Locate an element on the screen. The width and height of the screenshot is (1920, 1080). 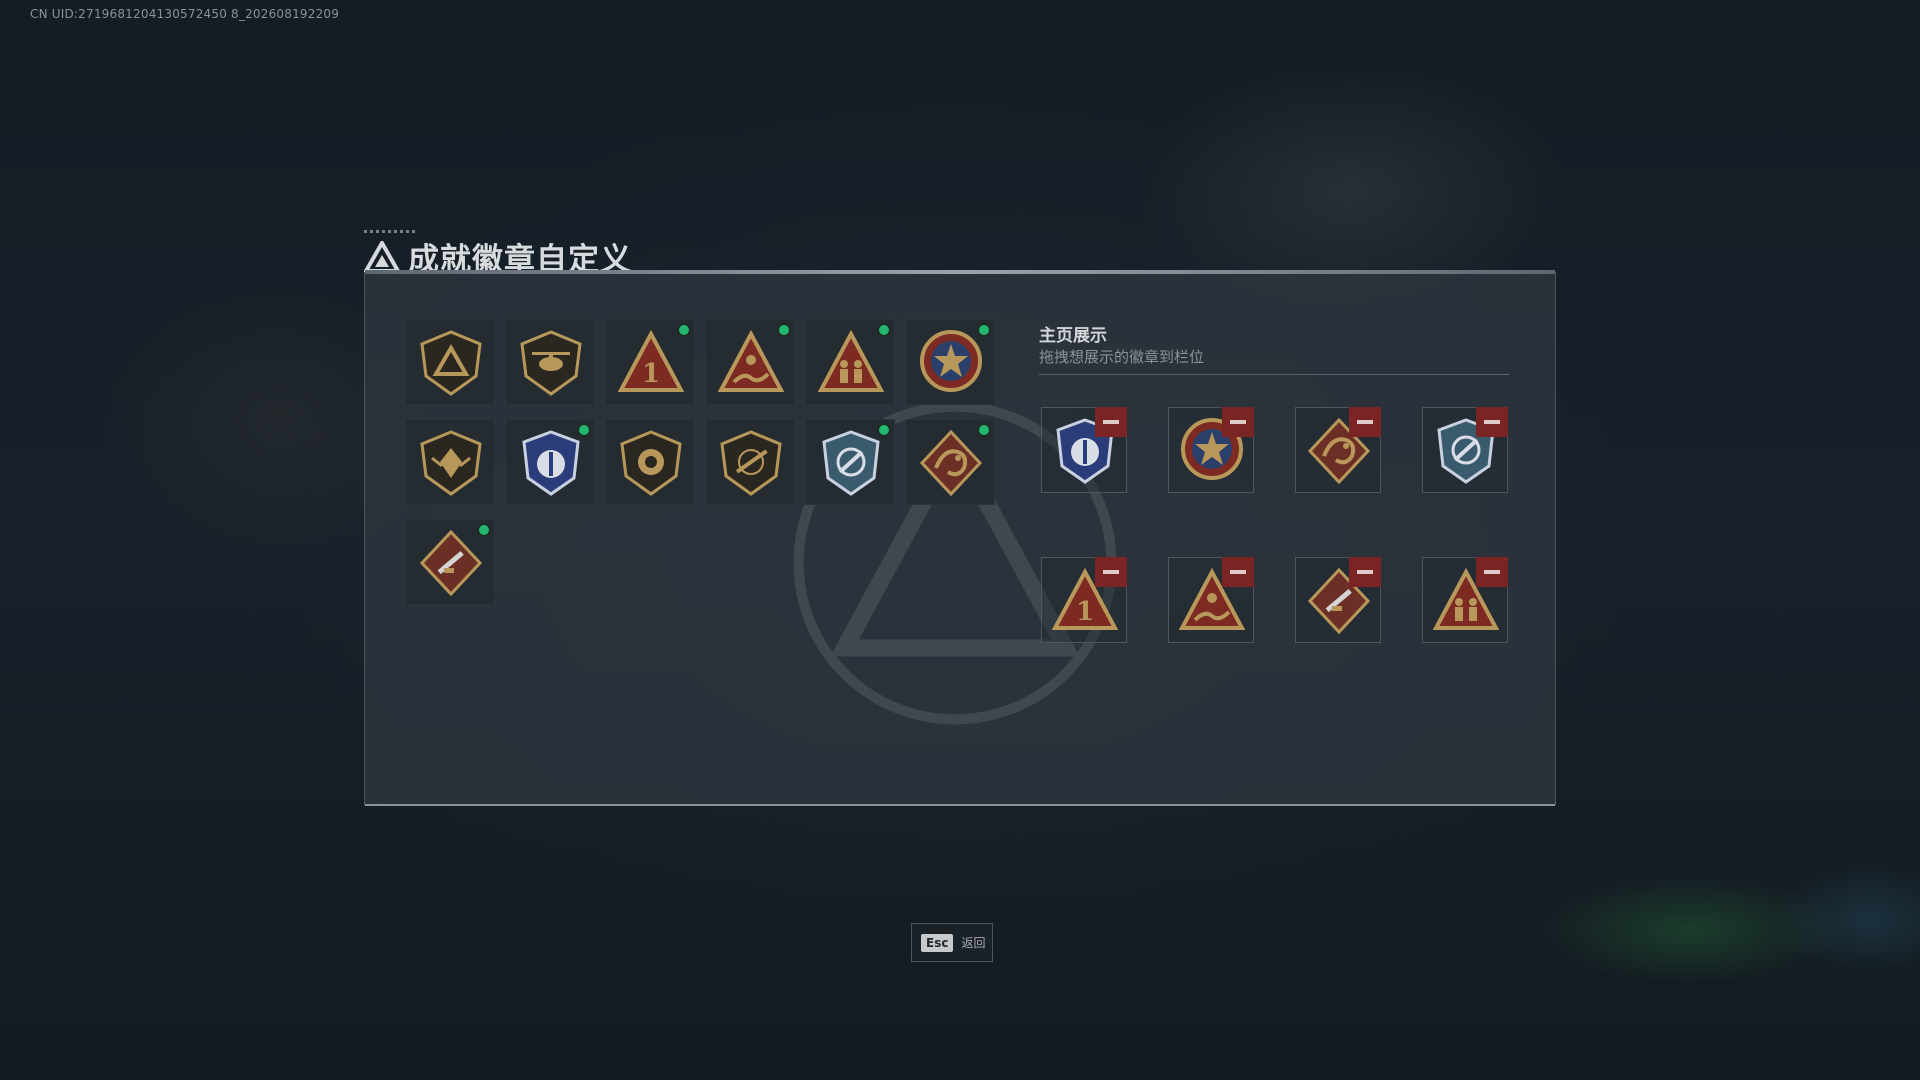
display-badge-slot: 1 is located at coordinates (1084, 600).